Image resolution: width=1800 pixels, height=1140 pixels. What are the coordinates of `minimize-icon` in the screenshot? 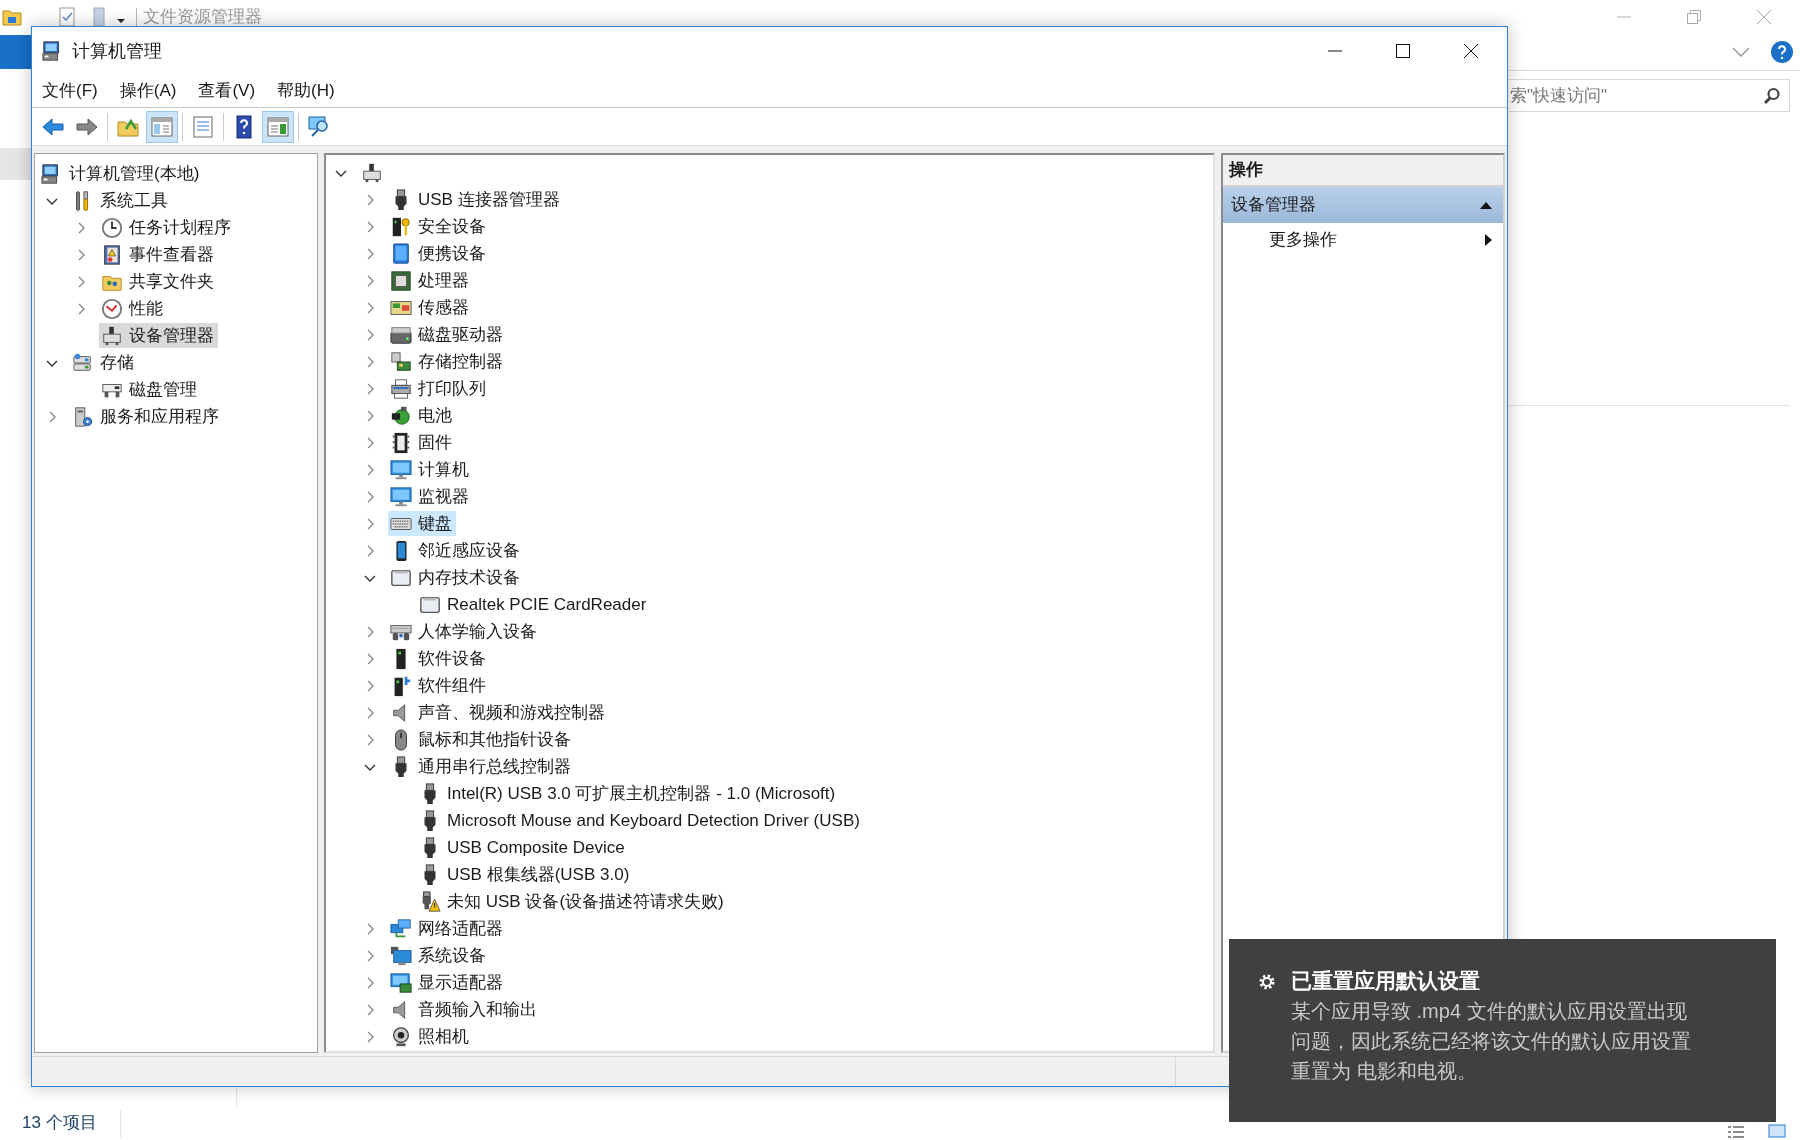 It's located at (1335, 51).